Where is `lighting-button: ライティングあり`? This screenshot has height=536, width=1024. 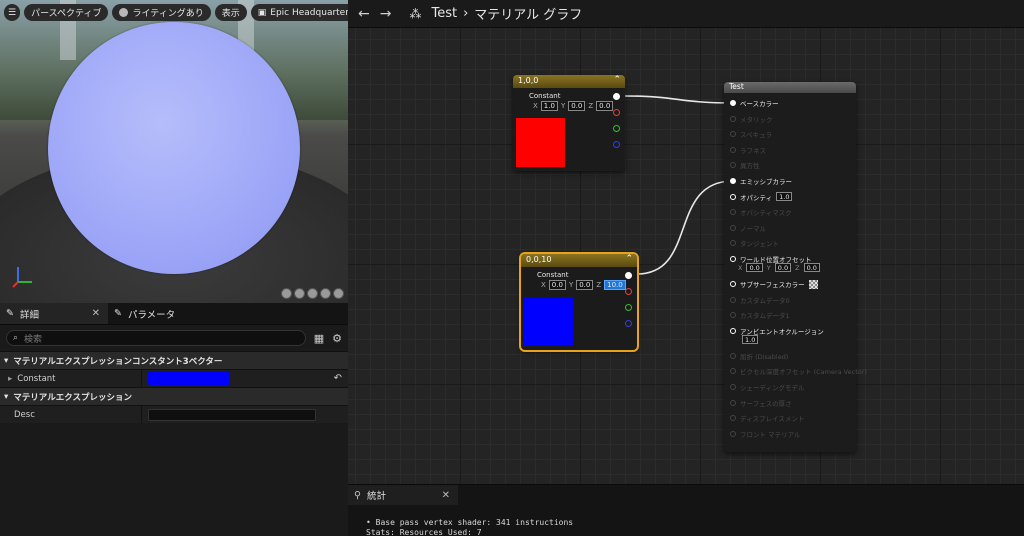
lighting-button: ライティングあり is located at coordinates (161, 12).